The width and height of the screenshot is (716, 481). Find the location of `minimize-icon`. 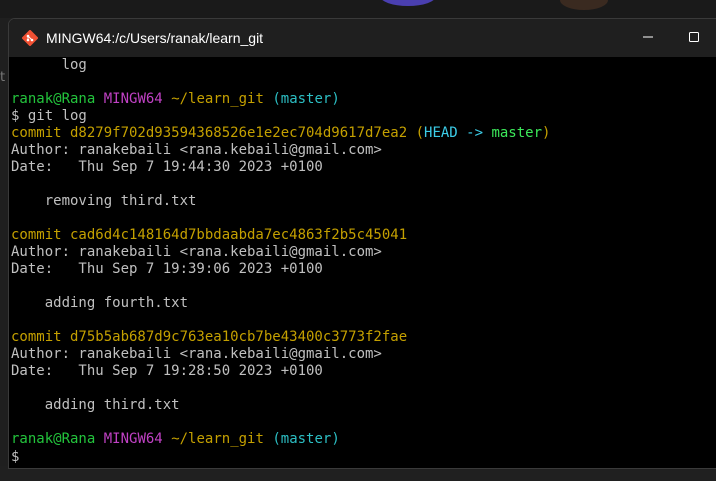

minimize-icon is located at coordinates (648, 38).